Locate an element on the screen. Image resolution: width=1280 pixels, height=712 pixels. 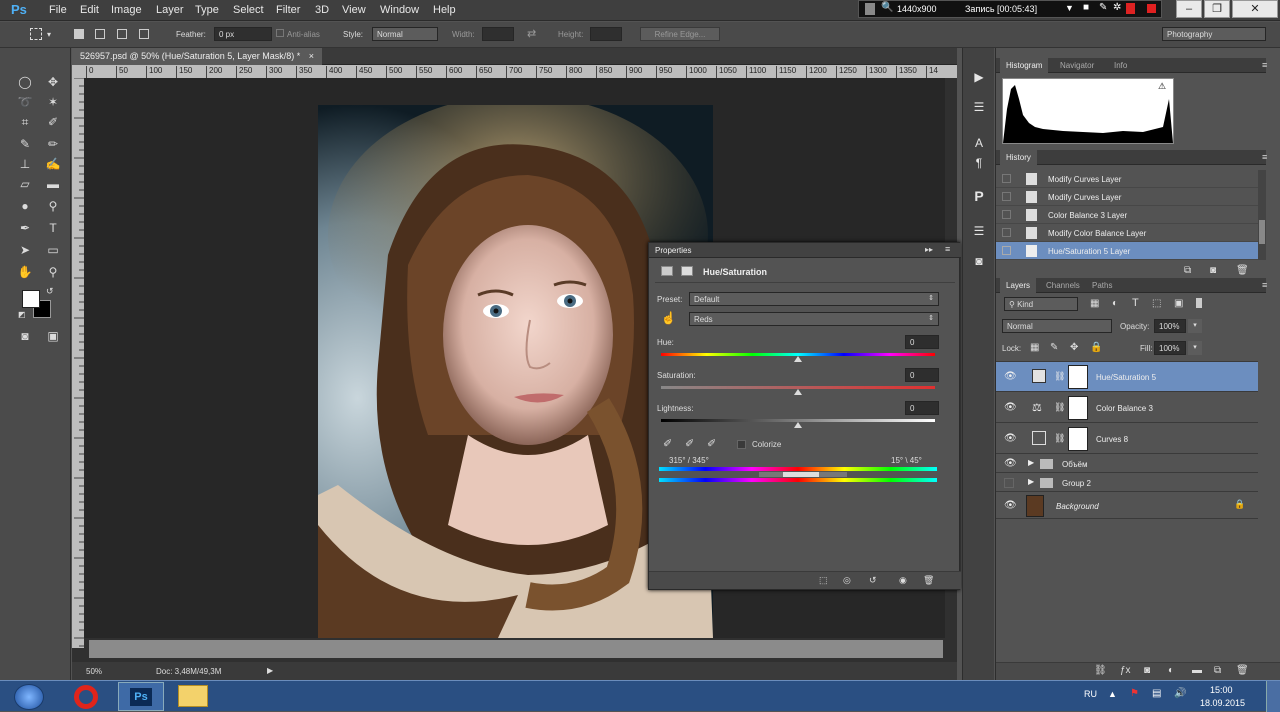
explorer-folder-icon is located at coordinates (193, 696).